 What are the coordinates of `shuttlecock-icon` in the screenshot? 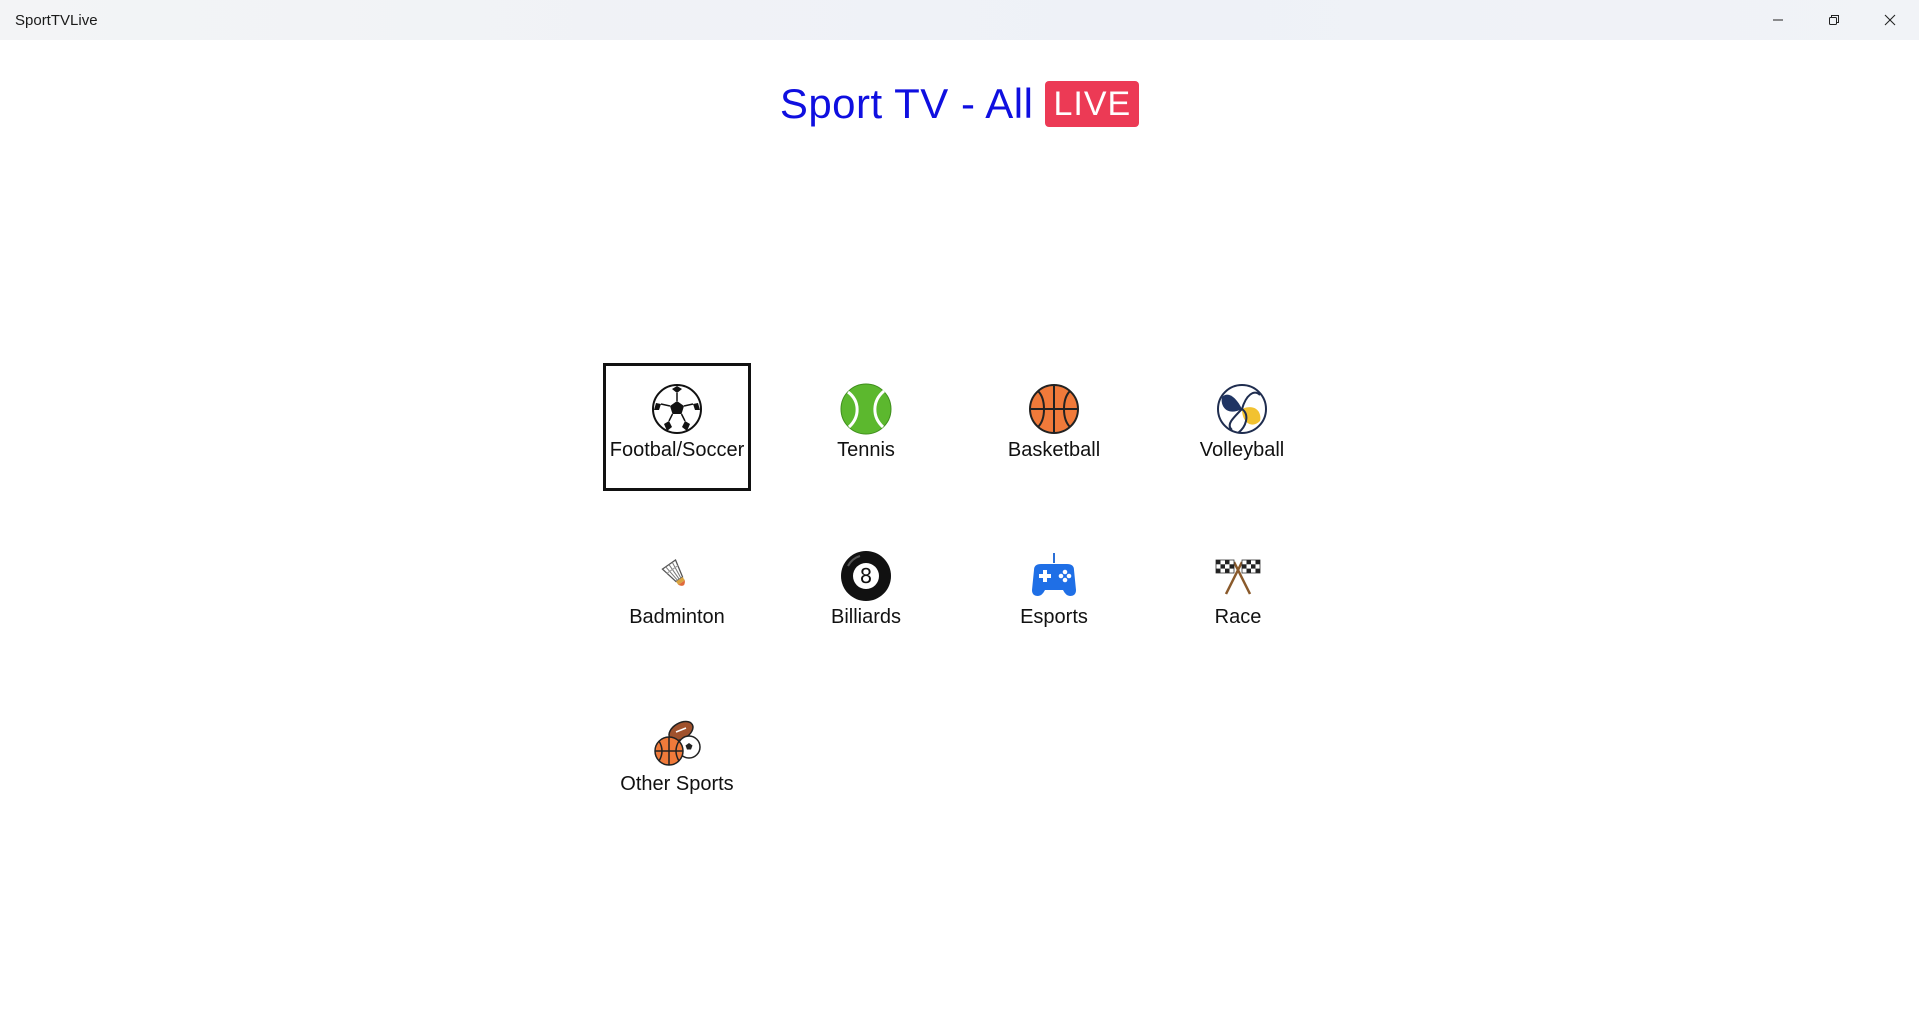 It's located at (677, 576).